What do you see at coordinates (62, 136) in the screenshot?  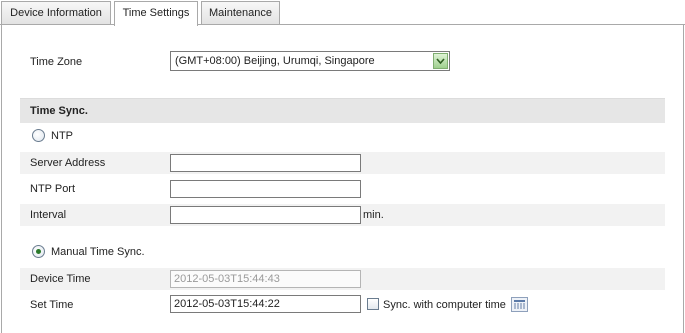 I see `ntp-radio-label: NTP` at bounding box center [62, 136].